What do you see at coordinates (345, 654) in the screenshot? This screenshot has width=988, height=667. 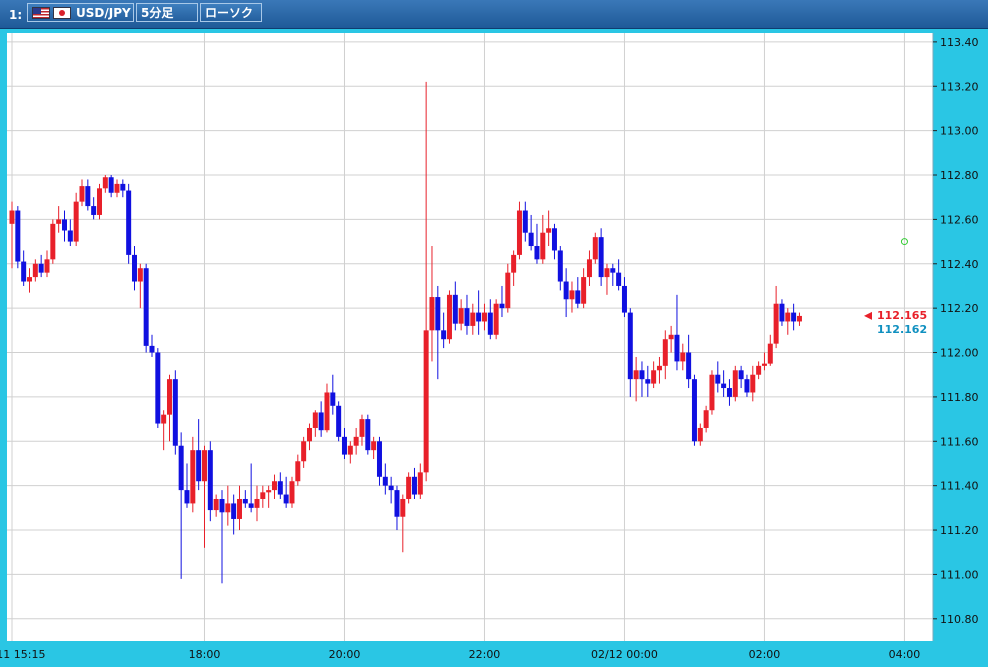 I see `x-tick-label: 20:00` at bounding box center [345, 654].